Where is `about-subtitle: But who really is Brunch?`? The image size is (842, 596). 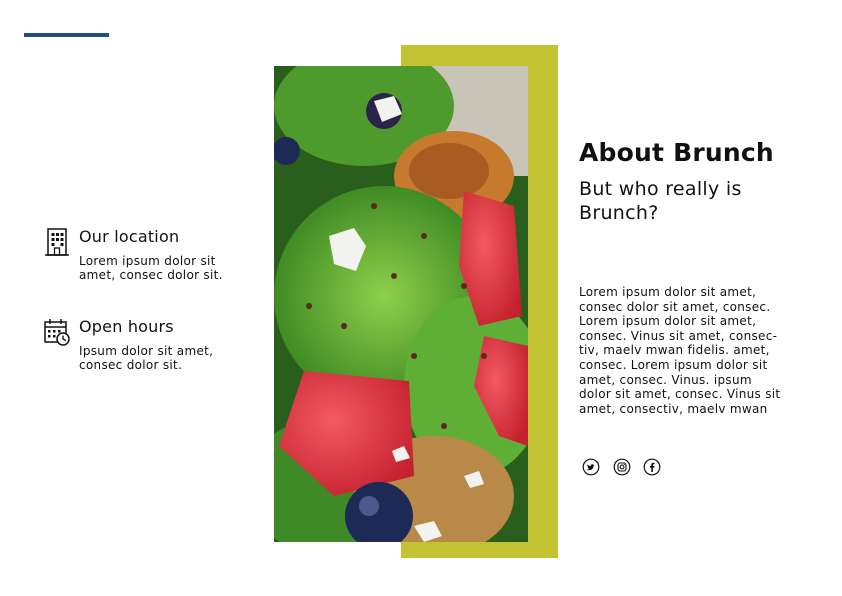 about-subtitle: But who really is Brunch? is located at coordinates (660, 201).